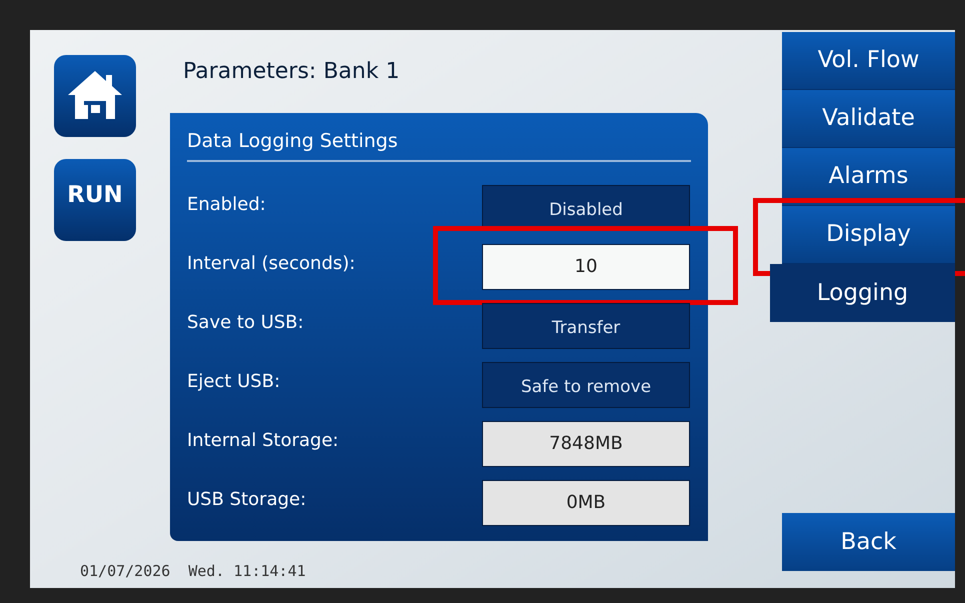  I want to click on nav-tab: Logging, so click(862, 293).